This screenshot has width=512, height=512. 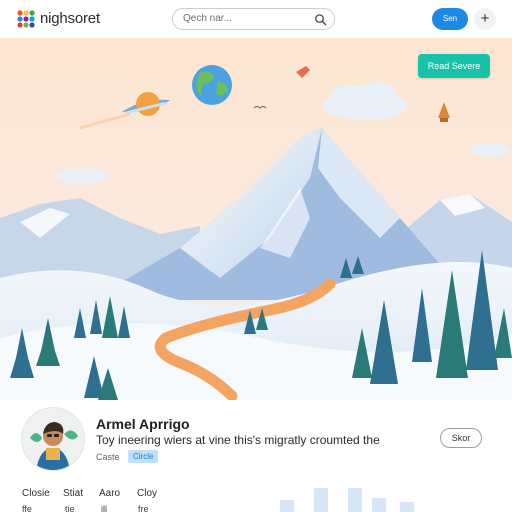 I want to click on stat-label: Closie, so click(x=36, y=493).